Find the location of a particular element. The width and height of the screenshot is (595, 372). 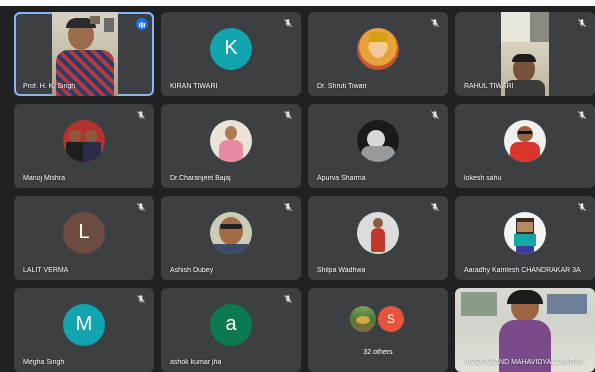

participant-tile: lokesh sahu is located at coordinates (525, 146).